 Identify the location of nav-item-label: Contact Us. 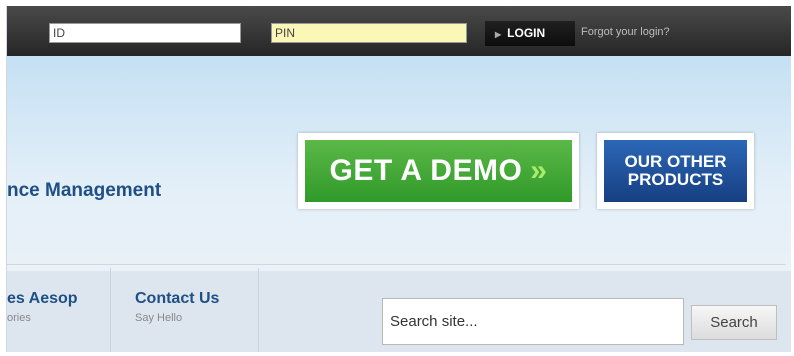
(177, 298).